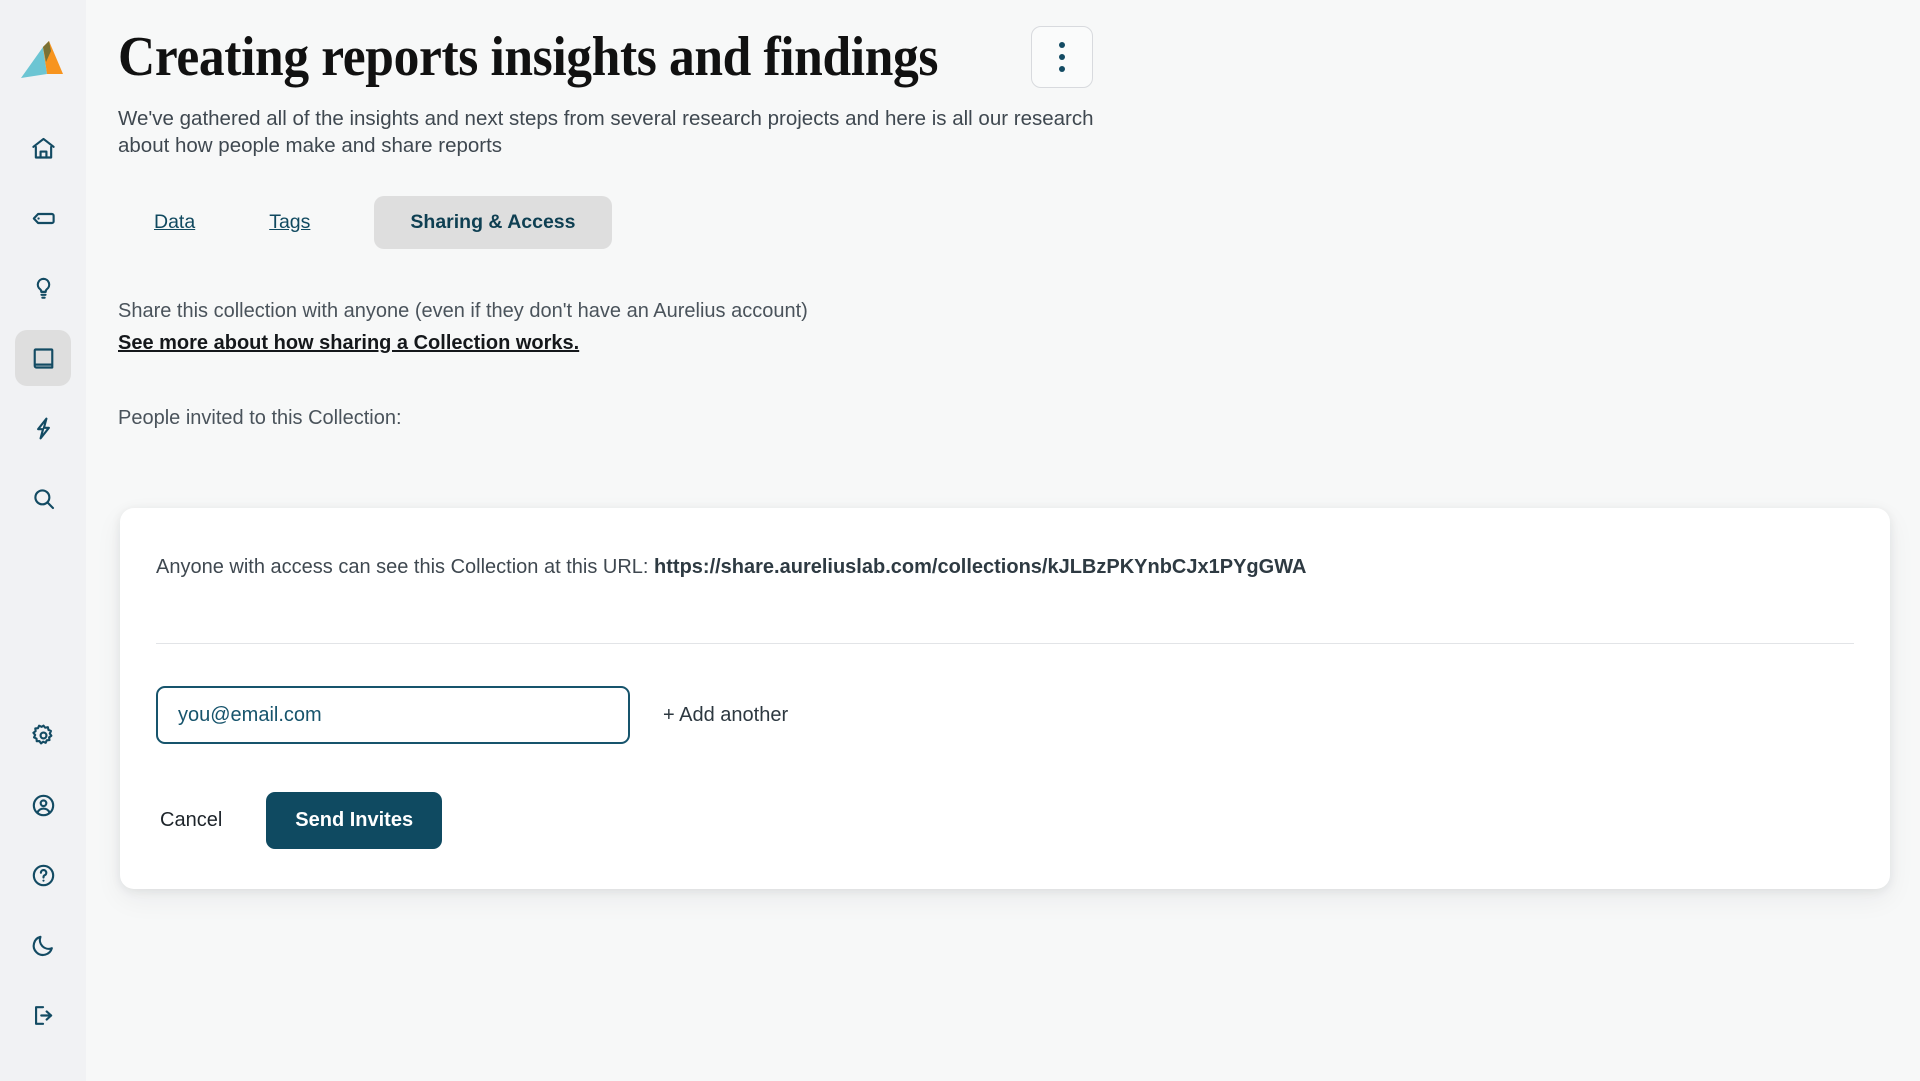 Image resolution: width=1920 pixels, height=1081 pixels. What do you see at coordinates (1006, 820) in the screenshot?
I see `invite-actions-row: Cancel Send Invites` at bounding box center [1006, 820].